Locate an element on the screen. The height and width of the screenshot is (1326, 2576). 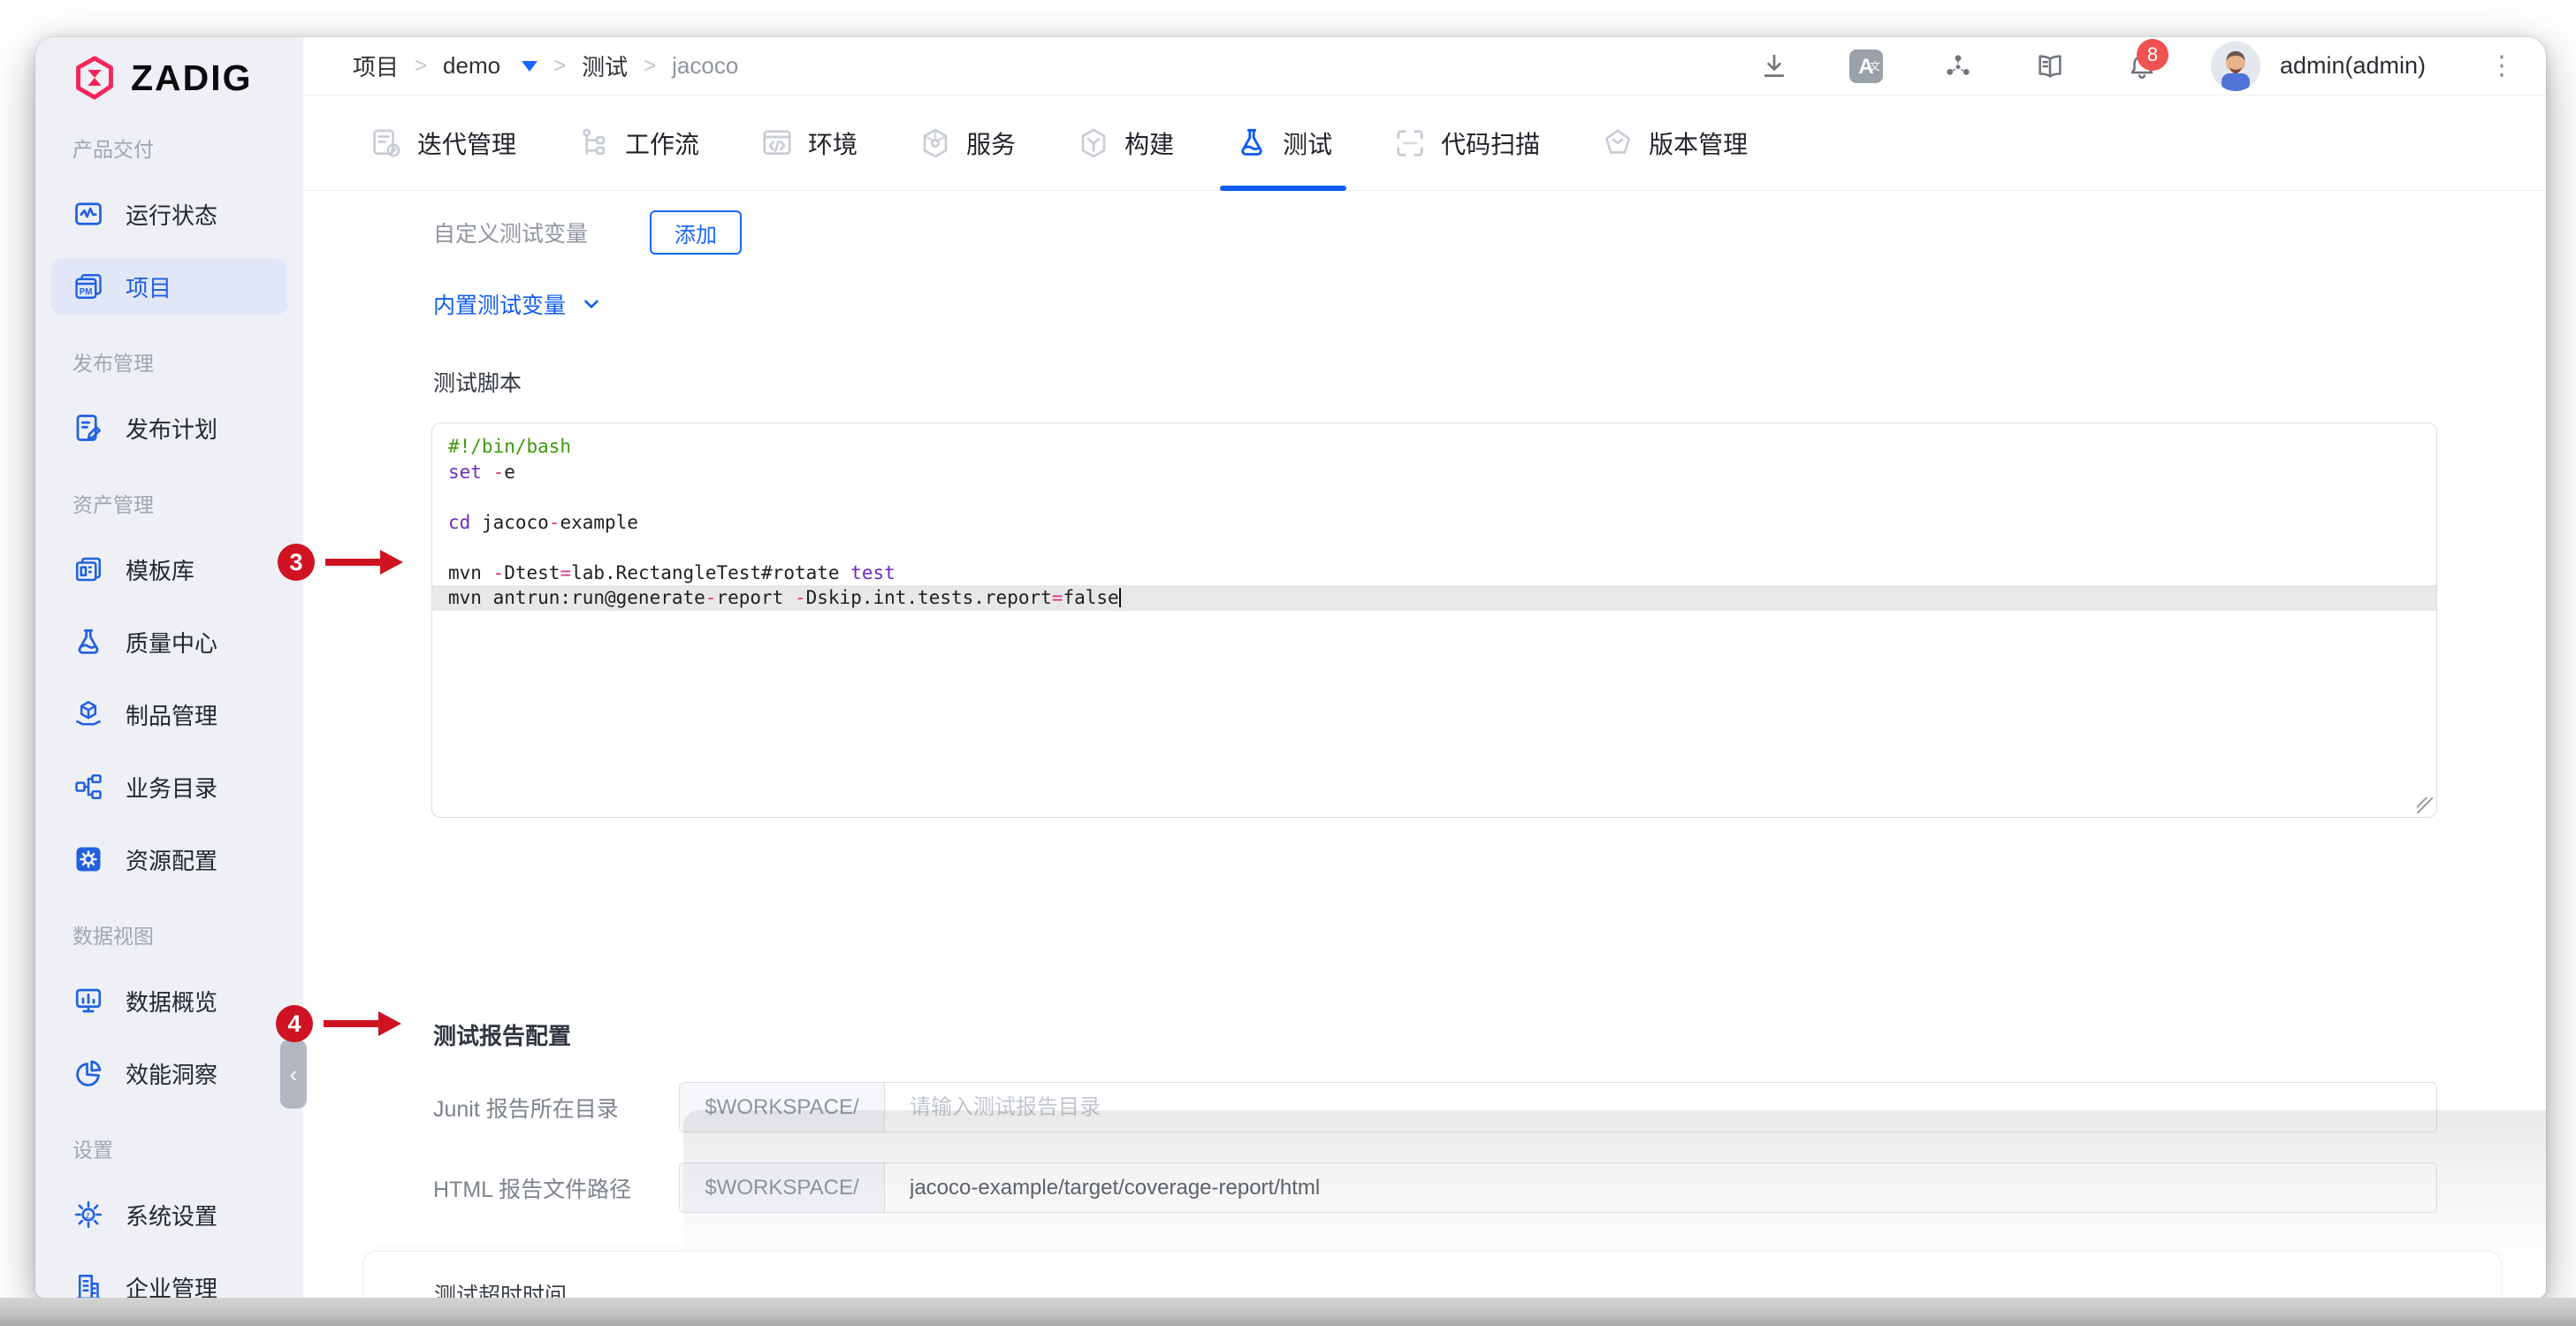
code-line: #!/bin/bash is located at coordinates (510, 446).